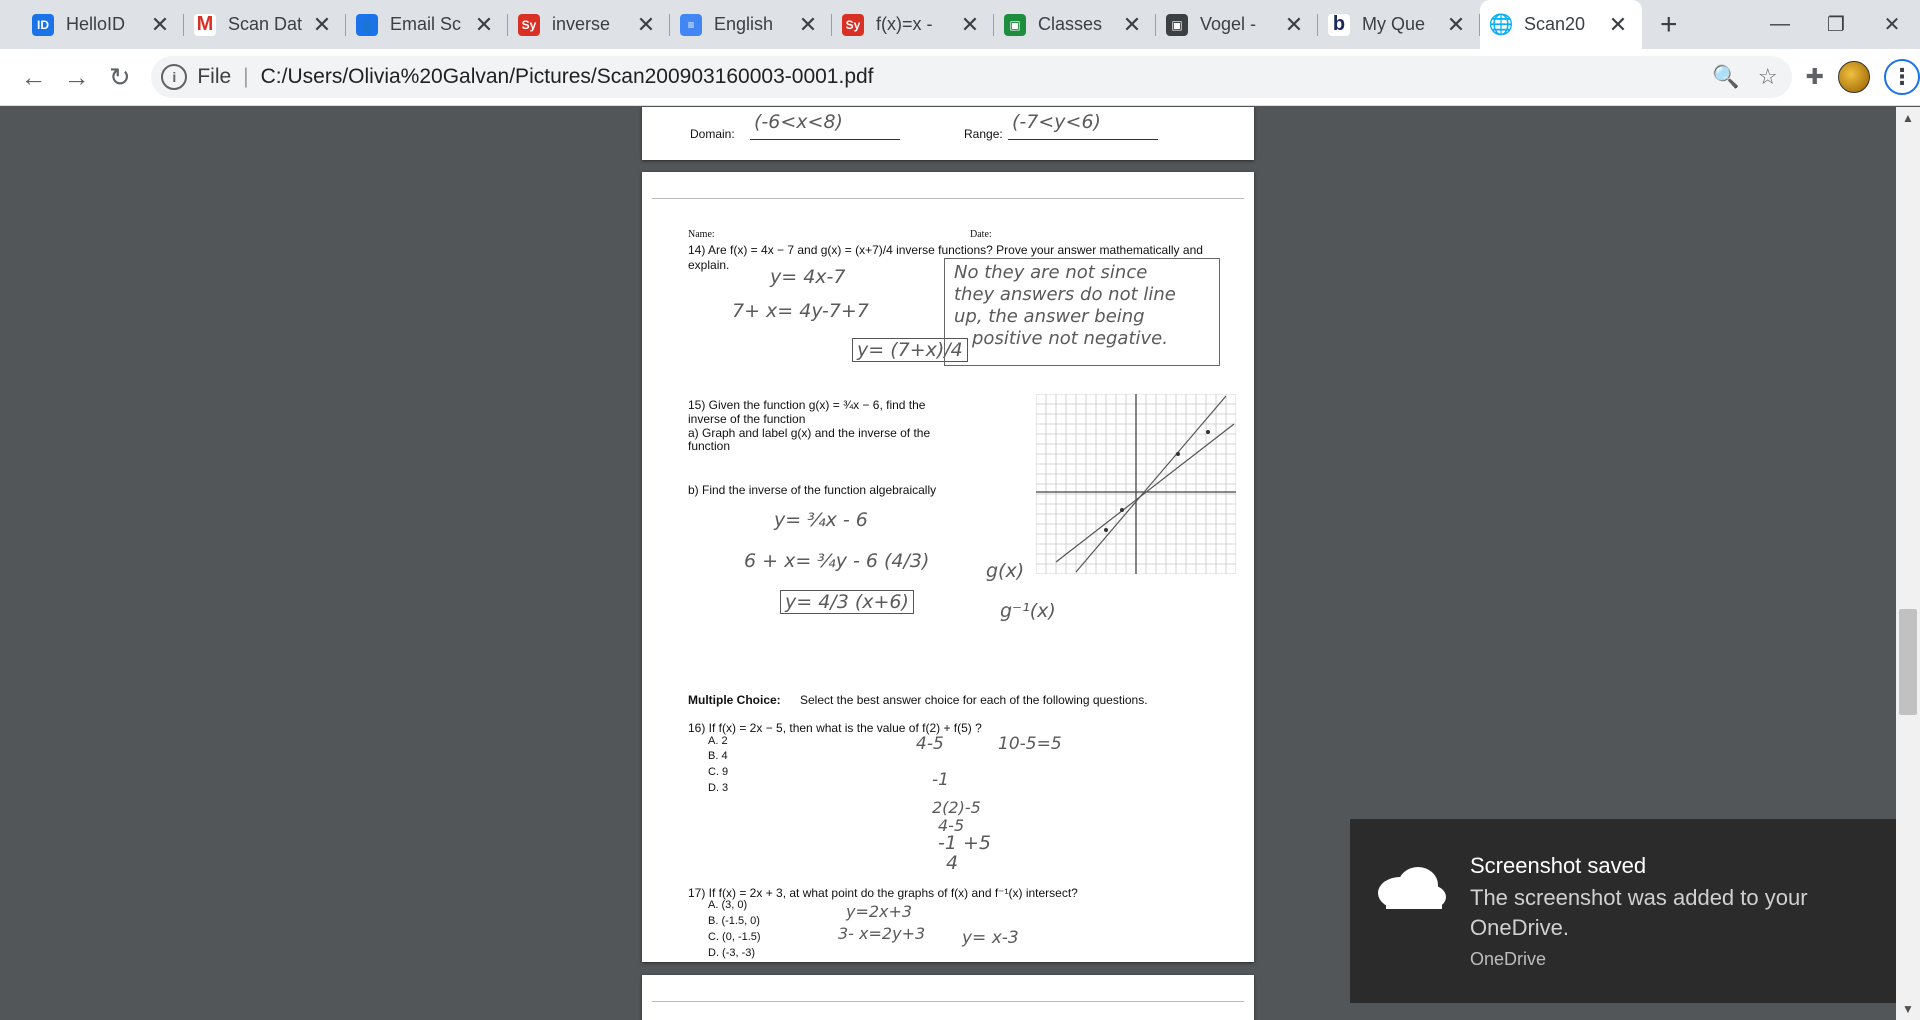 This screenshot has width=1920, height=1020. Describe the element at coordinates (1028, 611) in the screenshot. I see `graph-label-g-inverse: g⁻¹(x)` at that location.